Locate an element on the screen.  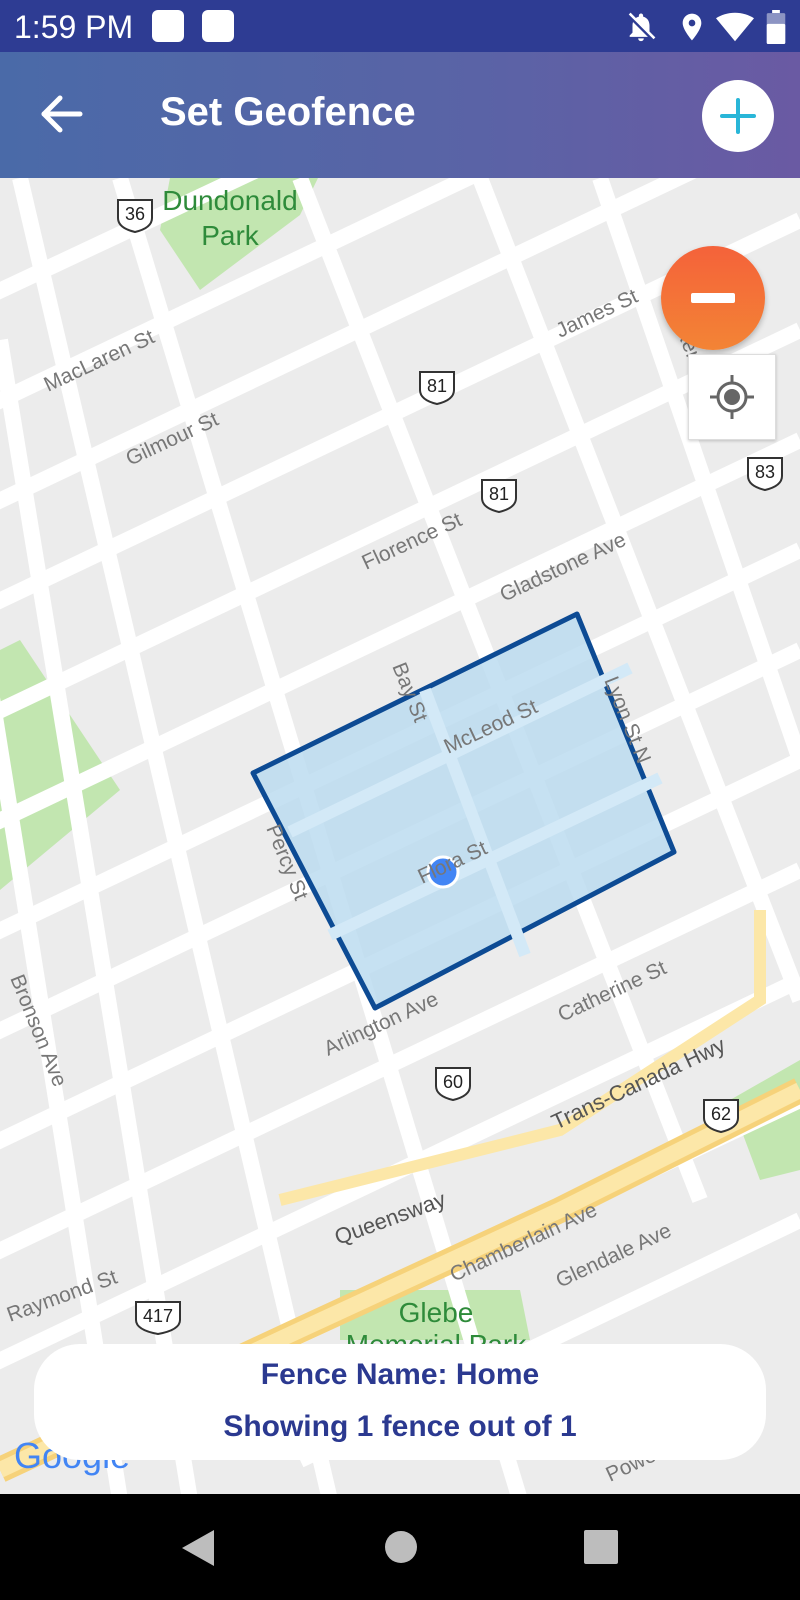
square-recents-icon is located at coordinates (601, 1547).